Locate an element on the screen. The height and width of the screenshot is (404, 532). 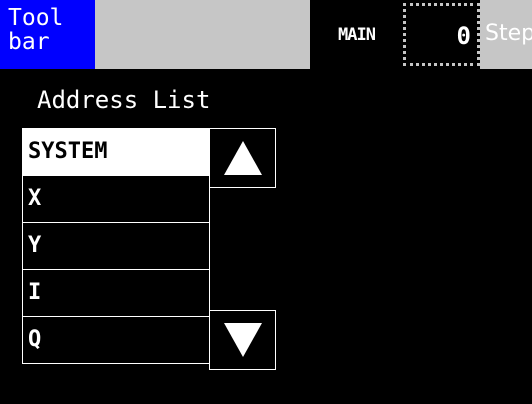
address-item-x: X is located at coordinates (116, 199).